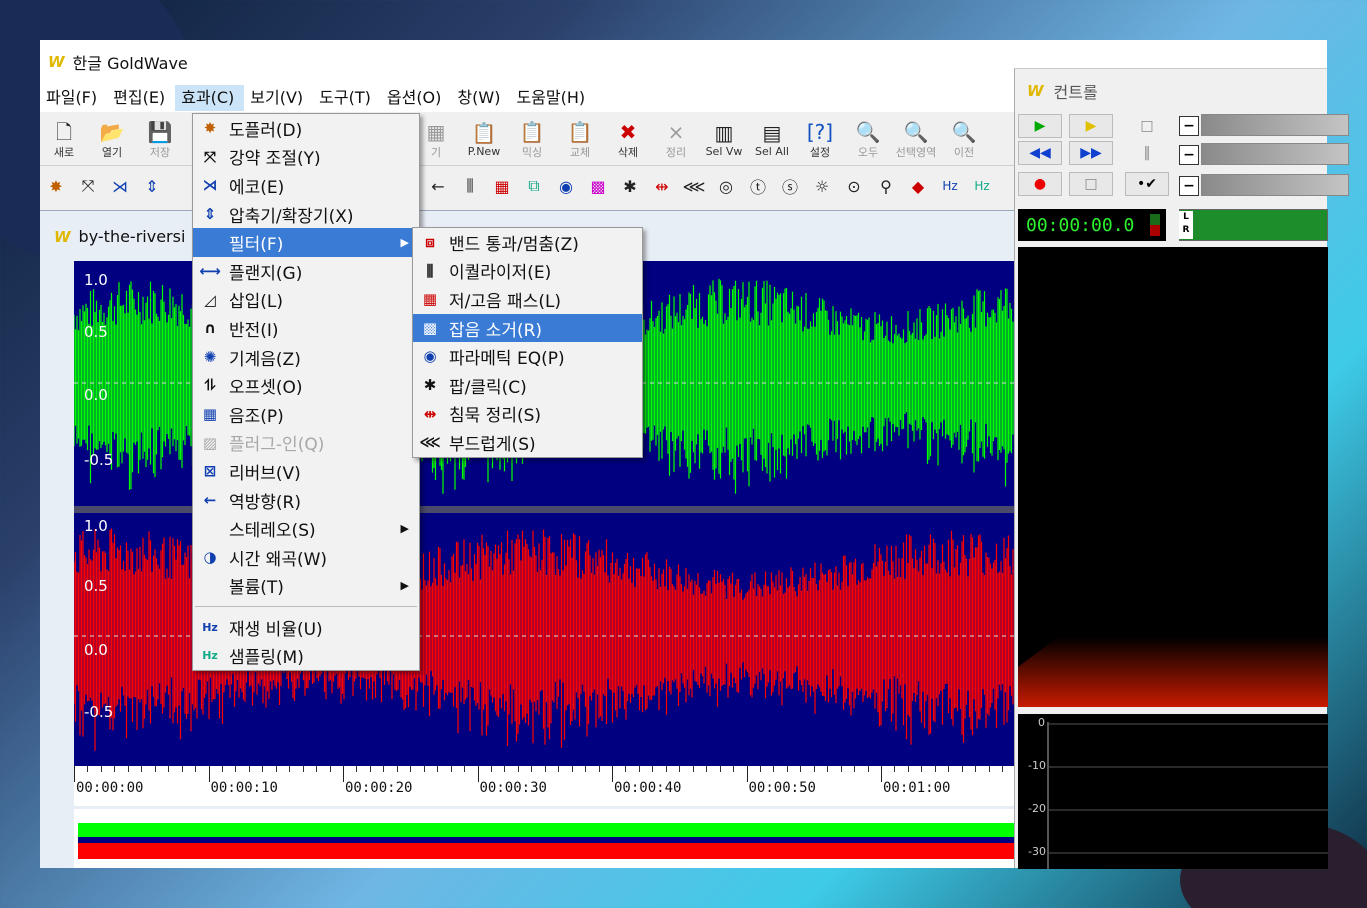 This screenshot has width=1367, height=908. Describe the element at coordinates (628, 140) in the screenshot. I see `delete-button: ✖ 삭제` at that location.